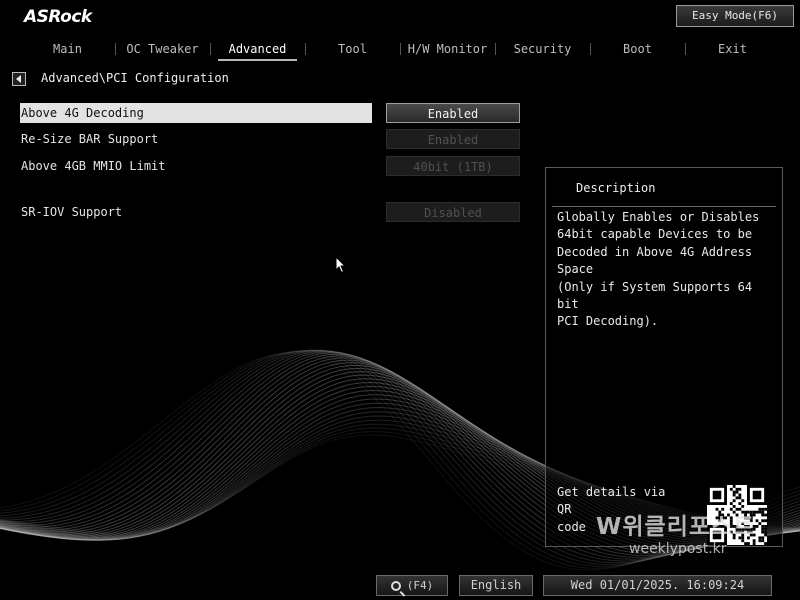 This screenshot has width=800, height=600. I want to click on setting-above-4g-decoding-value: Enabled, so click(453, 113).